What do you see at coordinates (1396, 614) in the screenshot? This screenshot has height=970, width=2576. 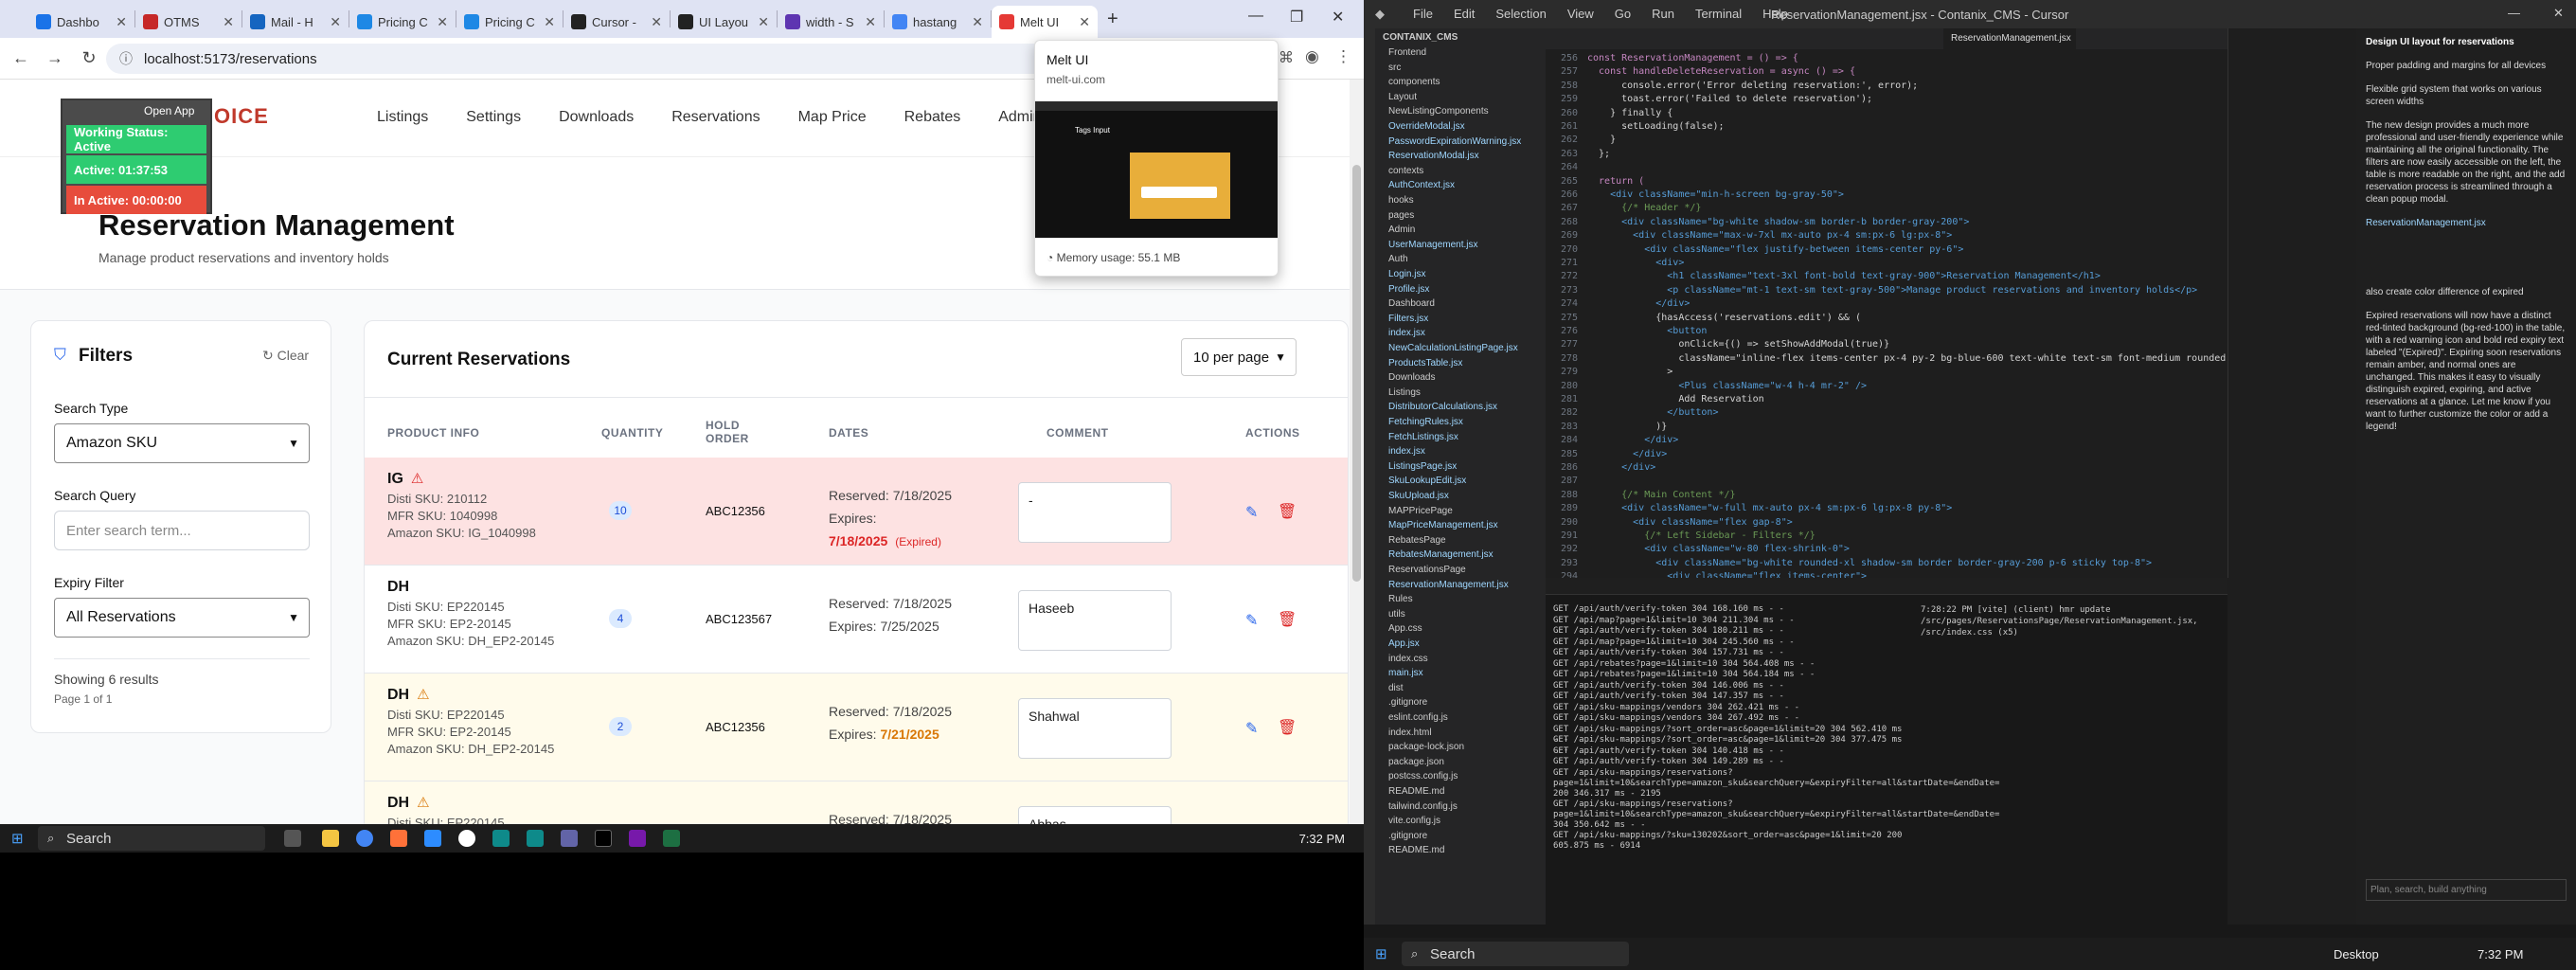 I see `explorer-item: utils` at bounding box center [1396, 614].